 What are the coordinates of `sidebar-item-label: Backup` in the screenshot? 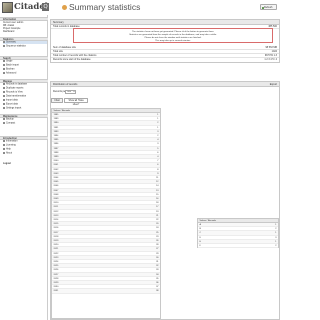 It's located at (10, 119).